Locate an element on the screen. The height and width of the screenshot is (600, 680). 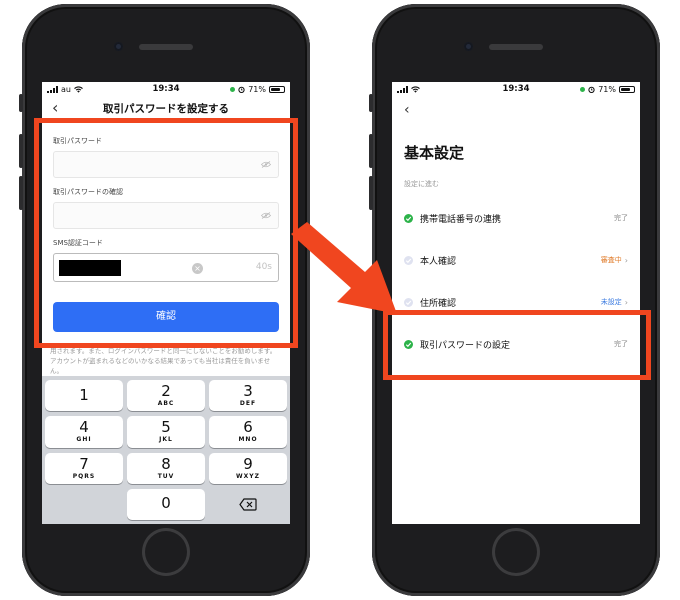
step-name: 携帯電話番号の連携 is located at coordinates (461, 219).